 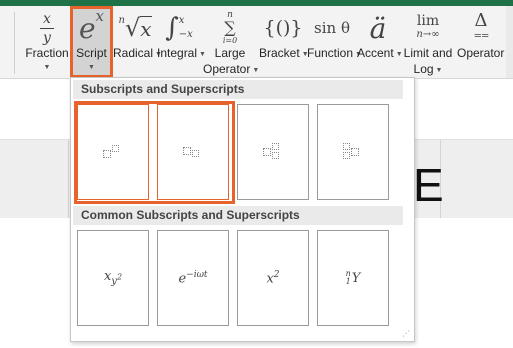 I want to click on grid-line, so click(x=68, y=179).